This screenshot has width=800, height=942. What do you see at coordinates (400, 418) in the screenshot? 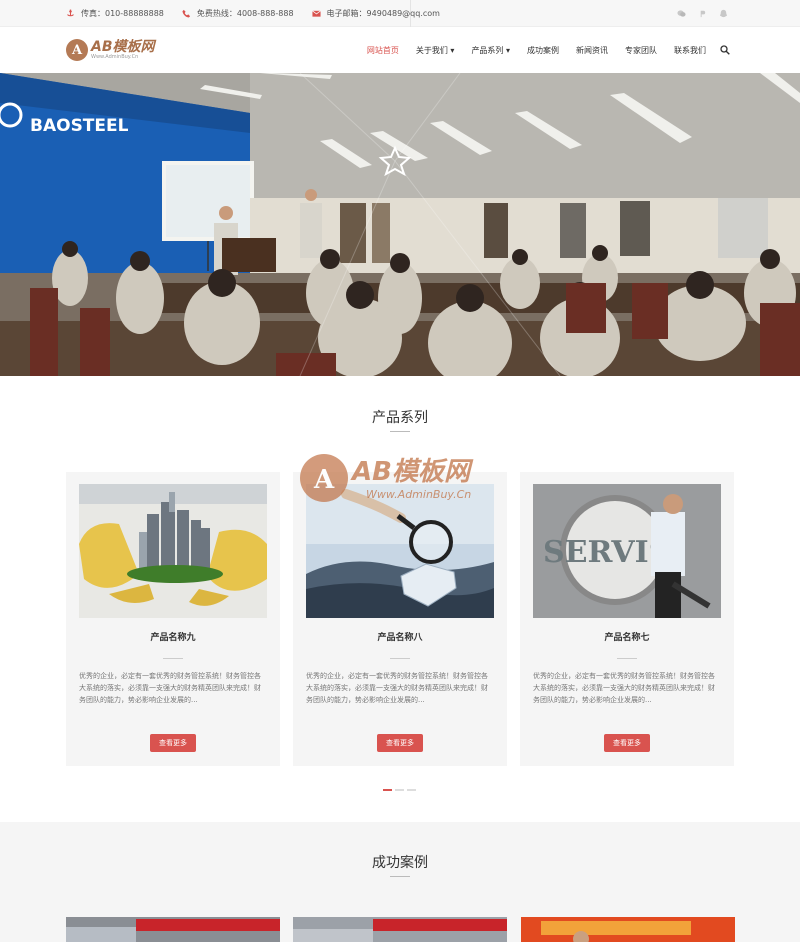
I see `products-title: 产品系列` at bounding box center [400, 418].